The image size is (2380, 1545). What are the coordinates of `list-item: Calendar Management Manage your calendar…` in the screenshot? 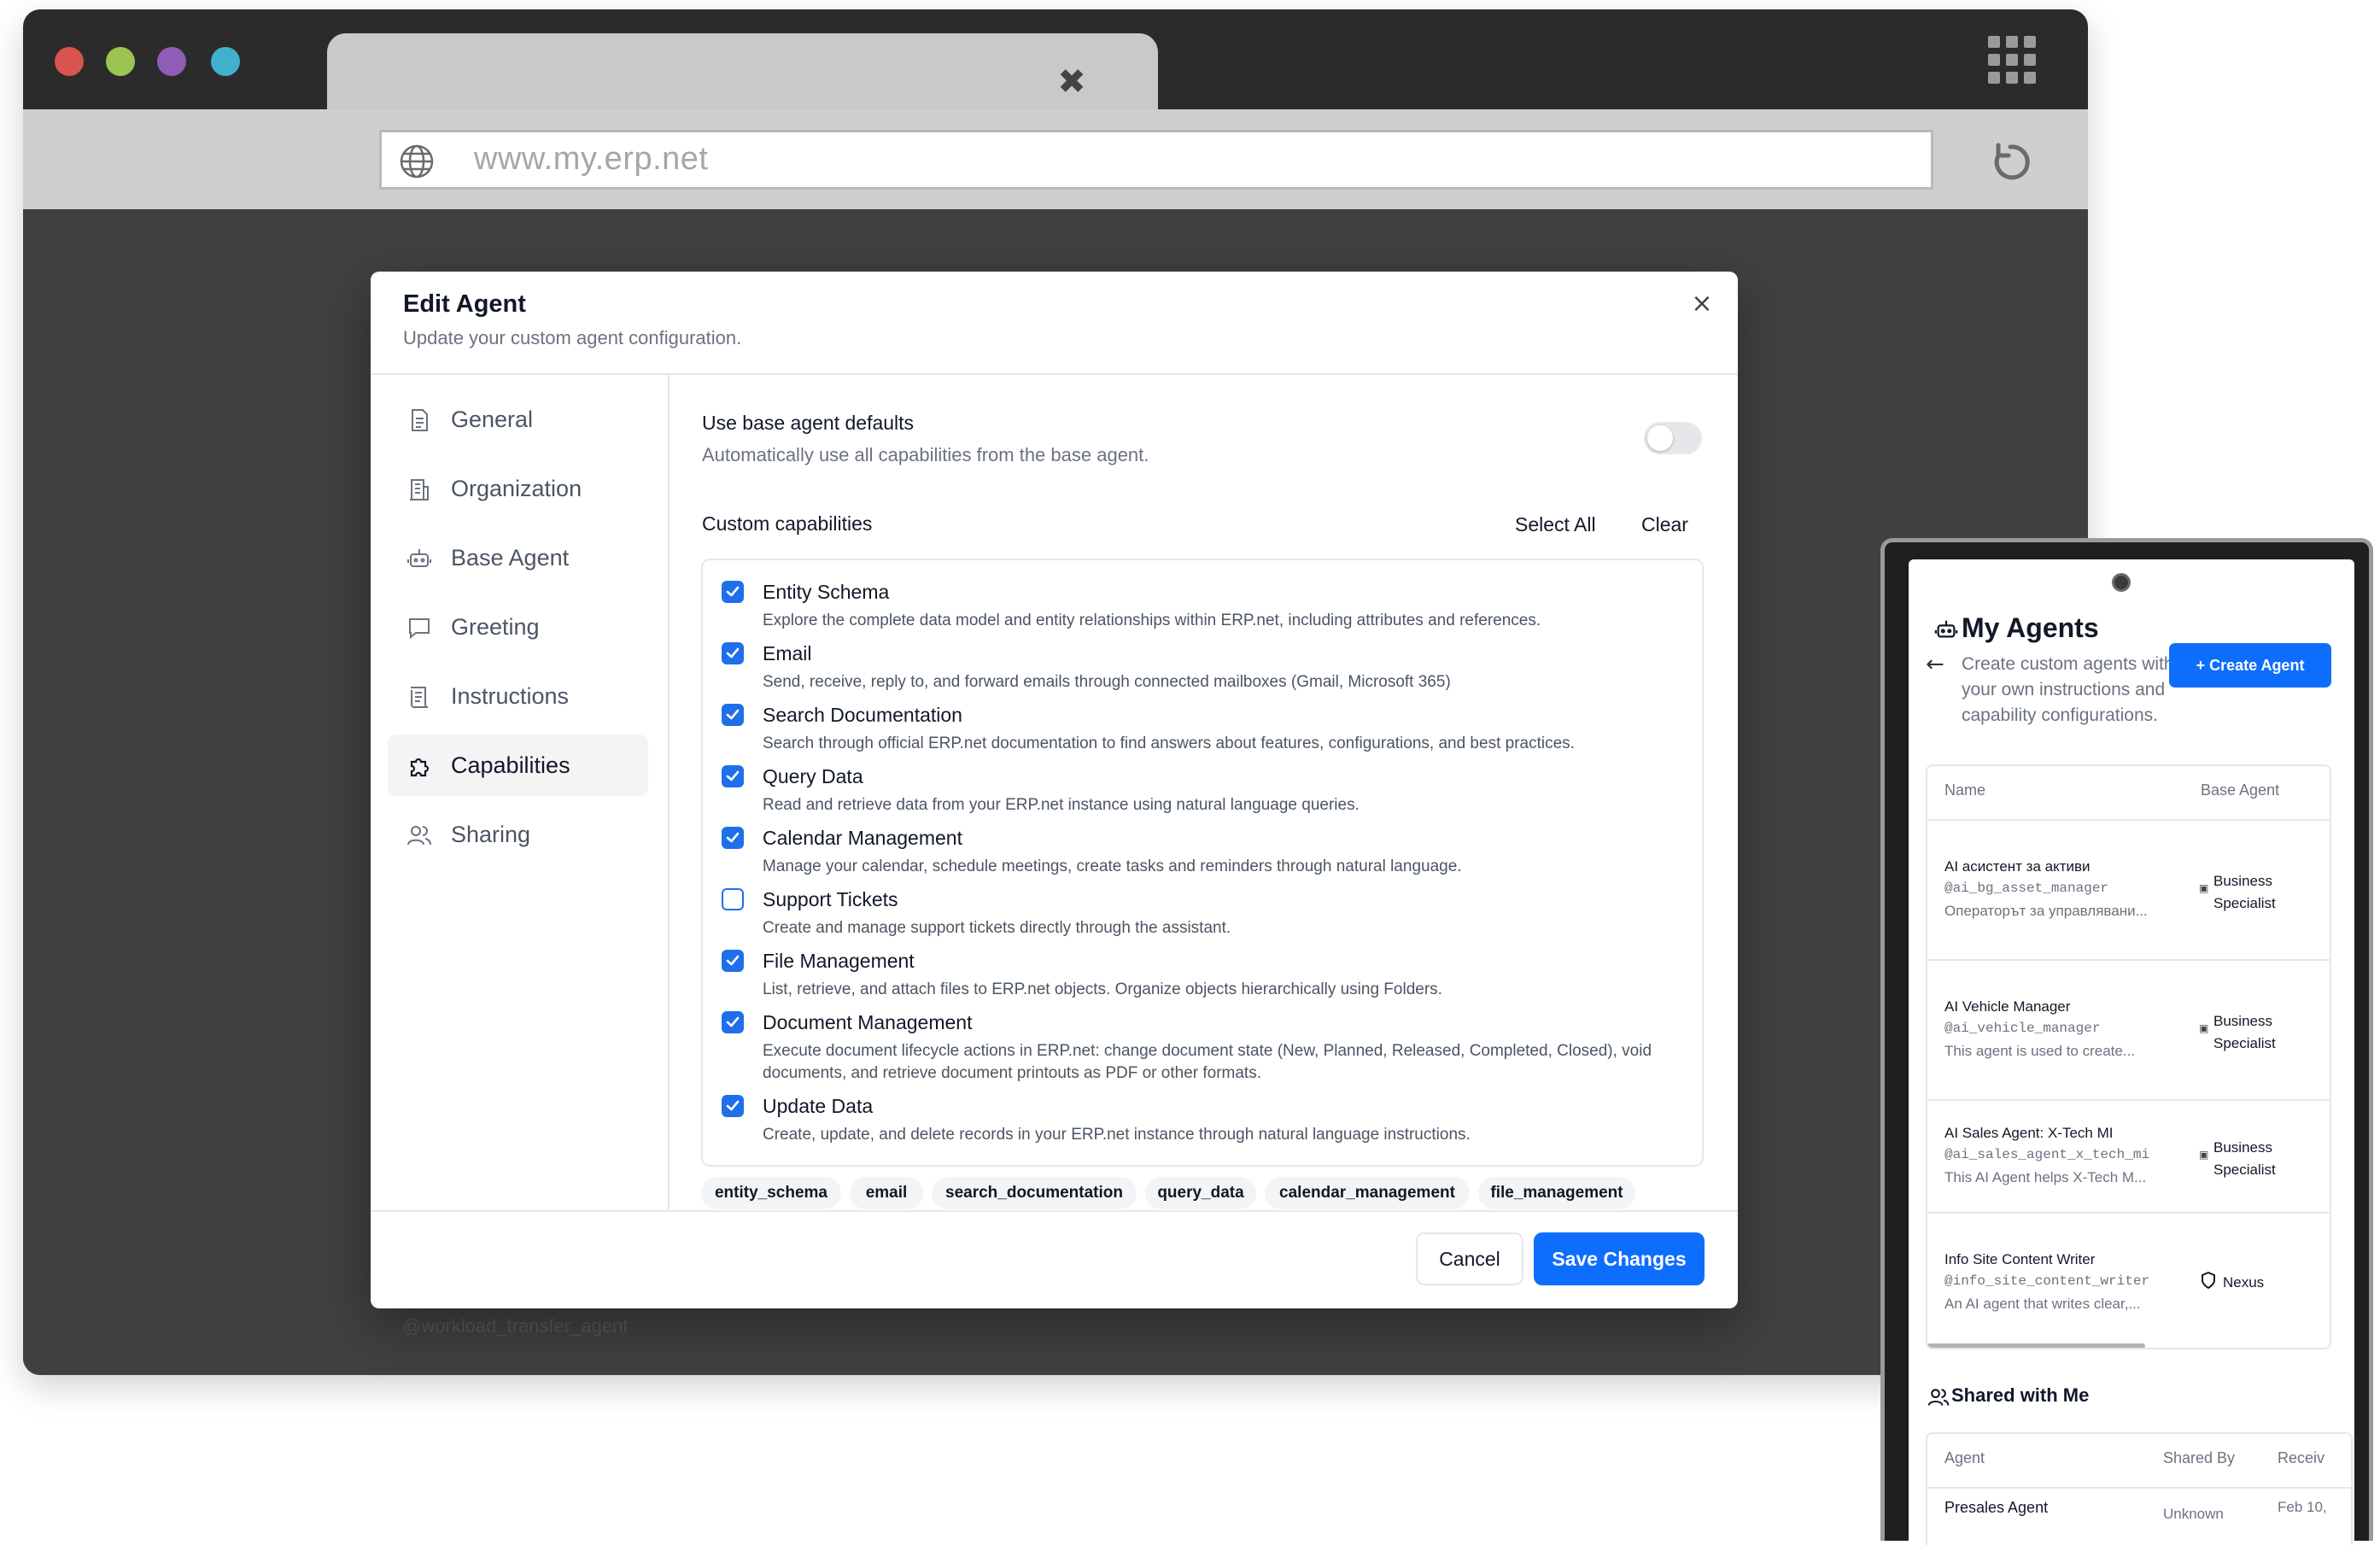 It's located at (1200, 851).